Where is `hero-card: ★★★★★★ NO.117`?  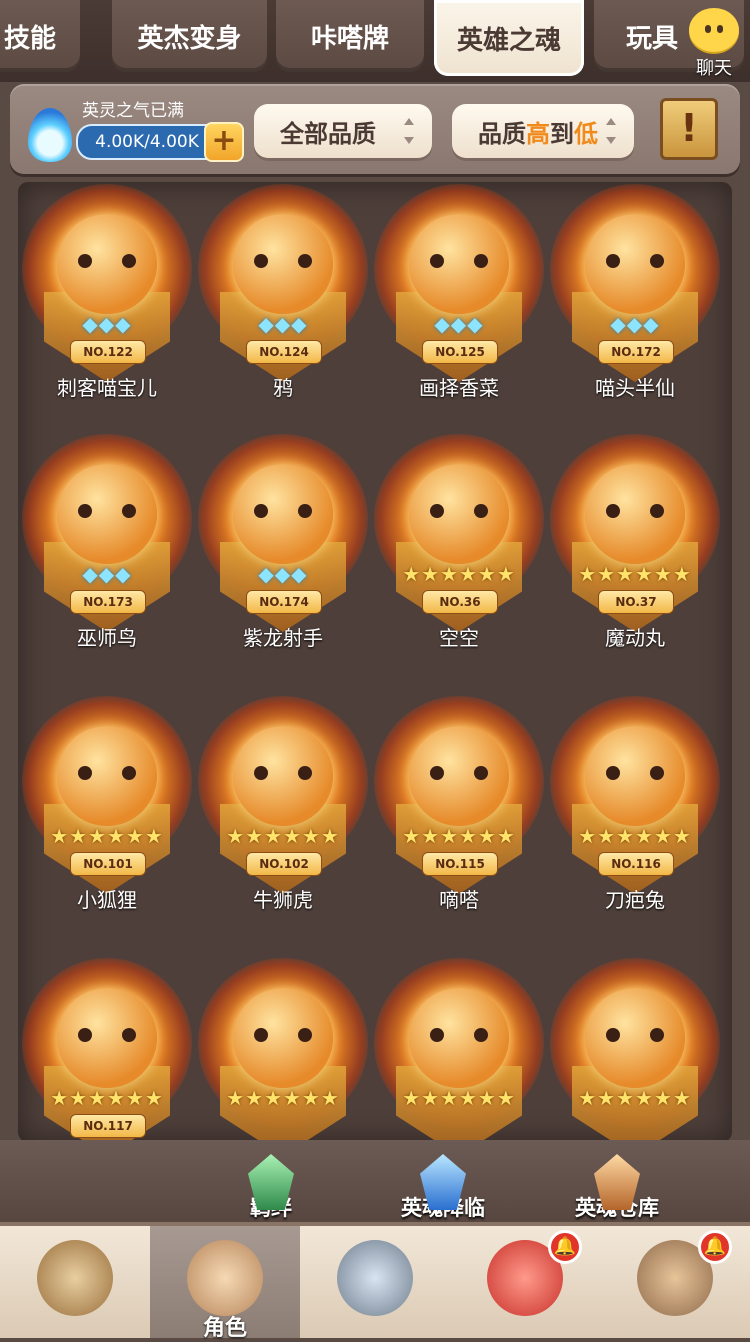
hero-card: ★★★★★★ NO.117 is located at coordinates (107, 1050).